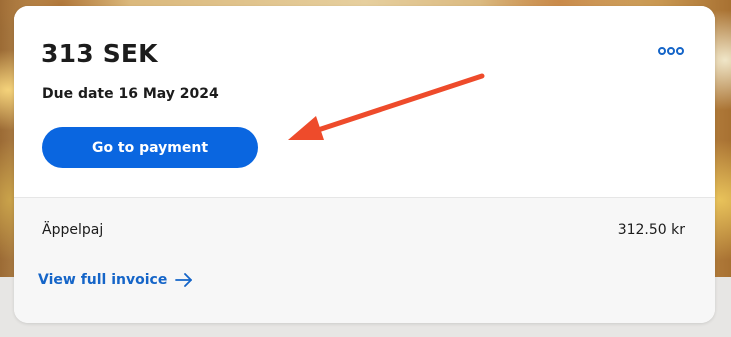  What do you see at coordinates (99, 53) in the screenshot?
I see `invoice-amount: 313 SEK` at bounding box center [99, 53].